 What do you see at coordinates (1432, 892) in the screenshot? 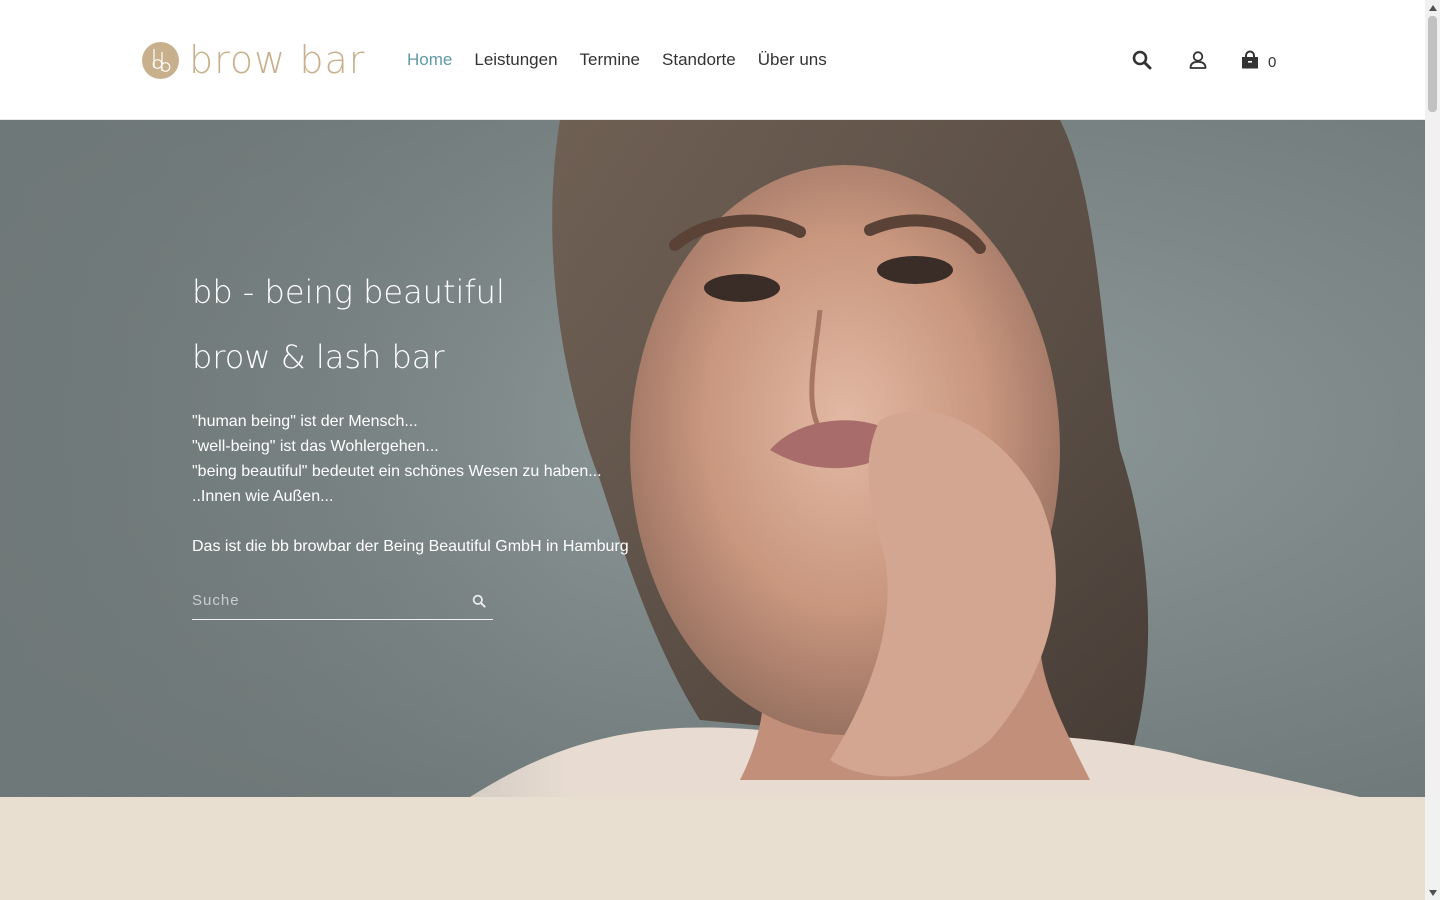
I see `scroll-down-arrow-icon` at bounding box center [1432, 892].